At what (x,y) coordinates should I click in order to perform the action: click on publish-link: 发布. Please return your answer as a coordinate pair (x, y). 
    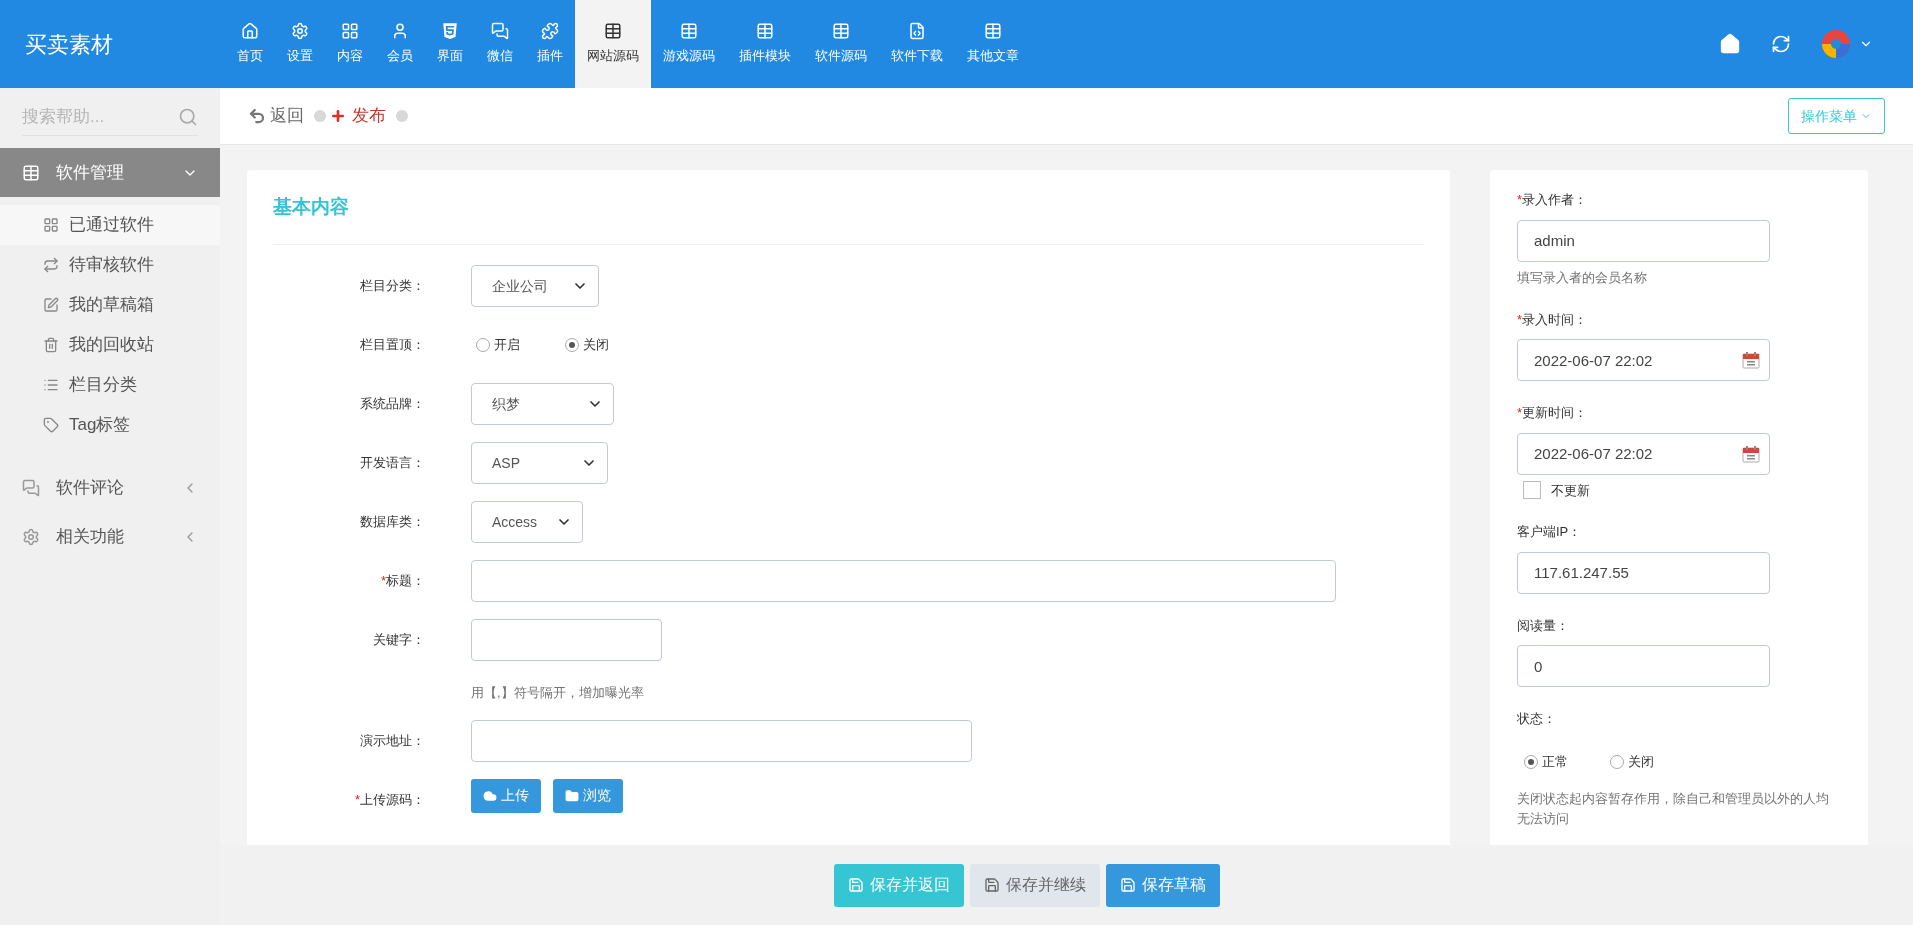
    Looking at the image, I should click on (358, 116).